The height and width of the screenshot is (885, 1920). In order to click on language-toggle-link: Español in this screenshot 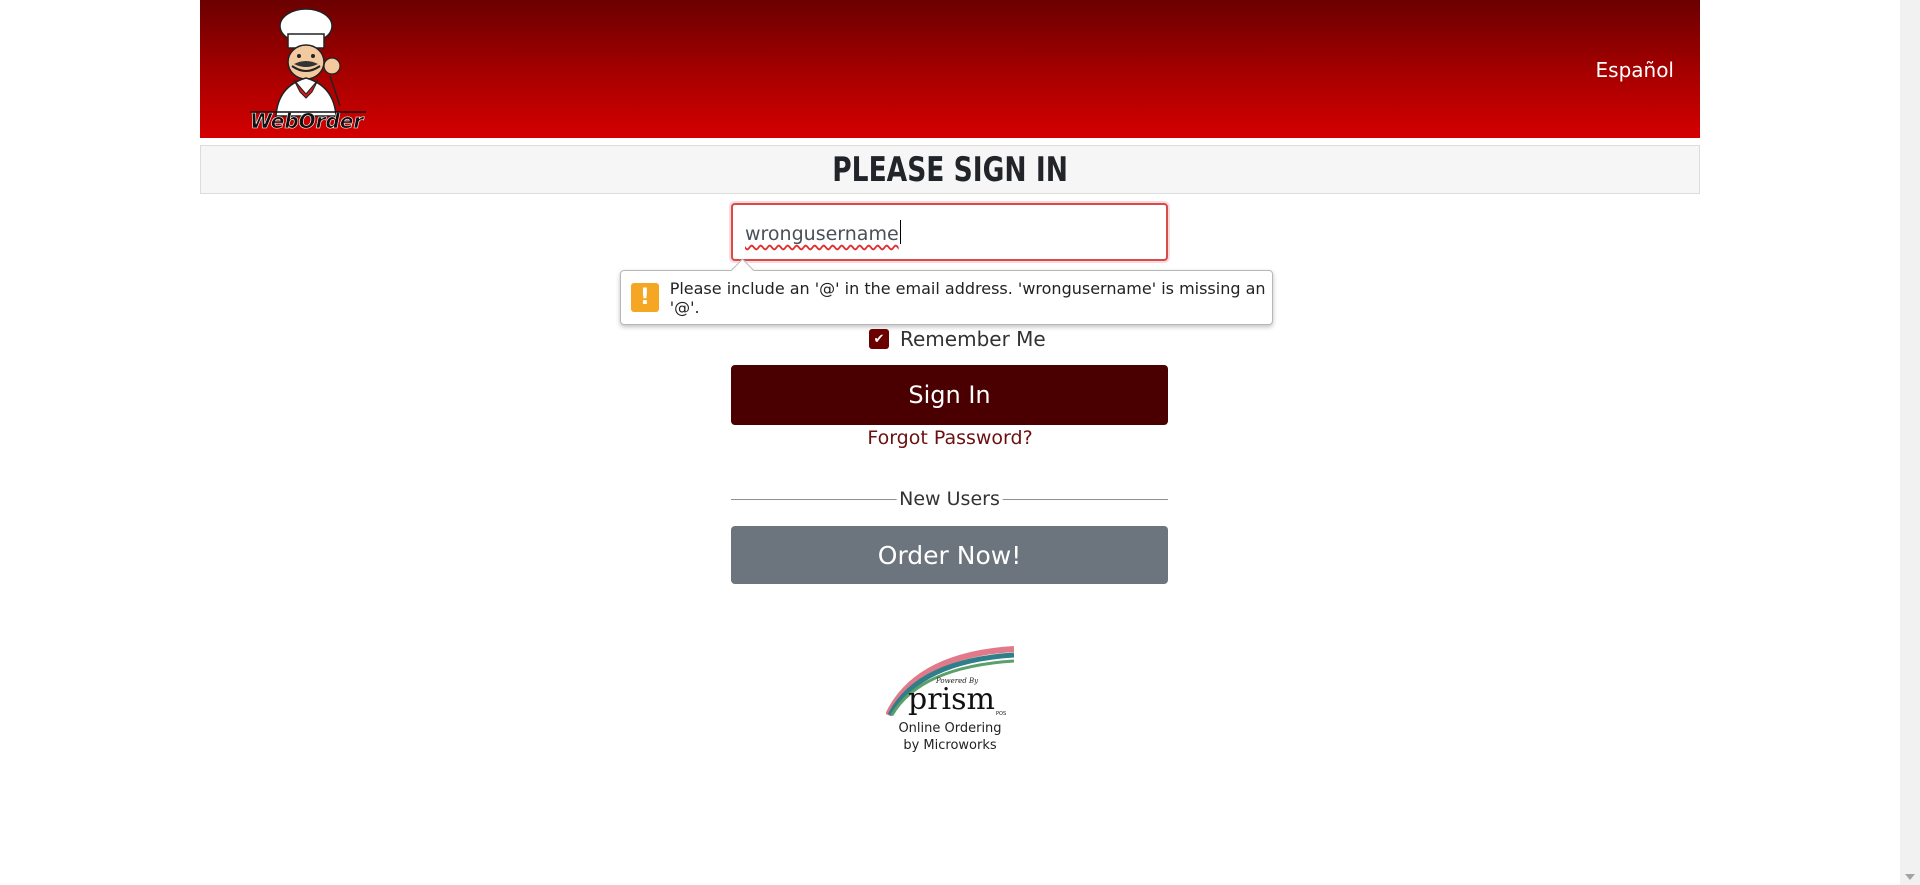, I will do `click(1635, 70)`.